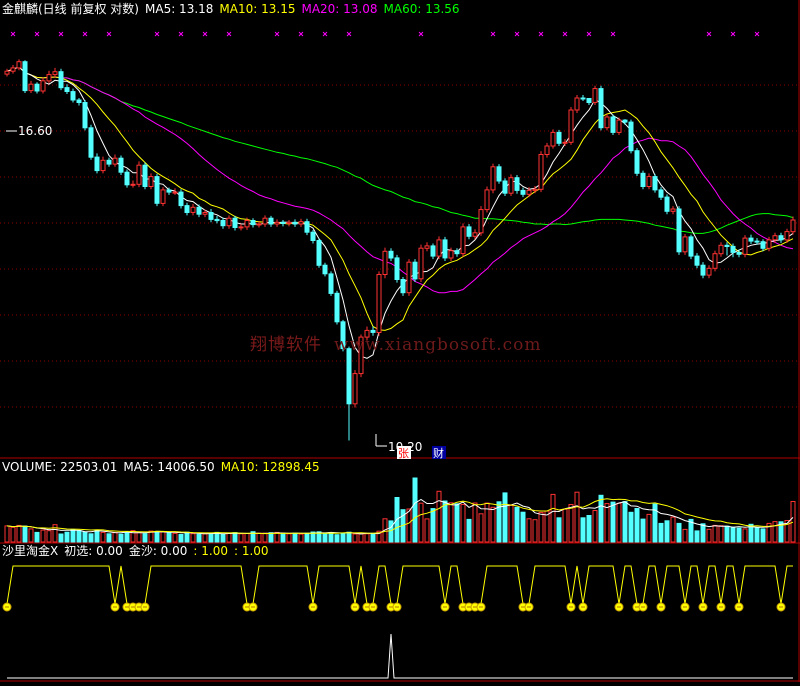 This screenshot has height=686, width=800. Describe the element at coordinates (286, 345) in the screenshot. I see `watermark-cn: 翔博软件` at that location.